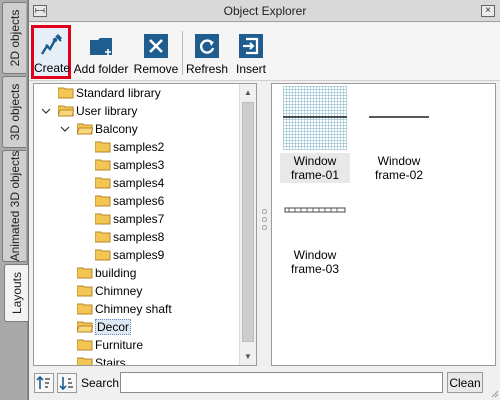 Image resolution: width=500 pixels, height=400 pixels. I want to click on tree-item-samples4: samples4, so click(129, 183).